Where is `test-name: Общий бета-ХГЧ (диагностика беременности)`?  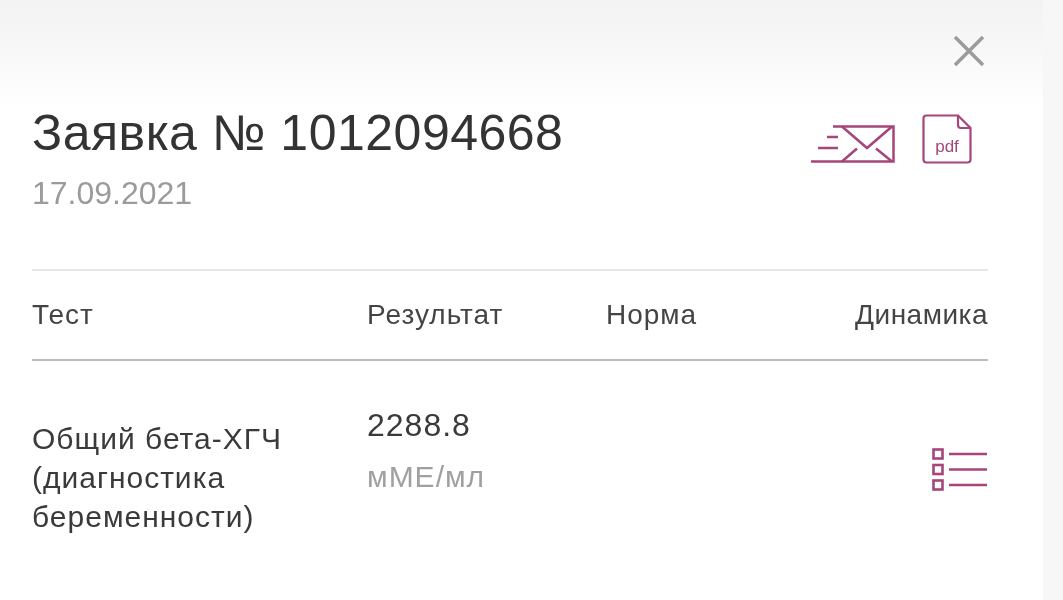 test-name: Общий бета-ХГЧ (диагностика беременности) is located at coordinates (157, 478).